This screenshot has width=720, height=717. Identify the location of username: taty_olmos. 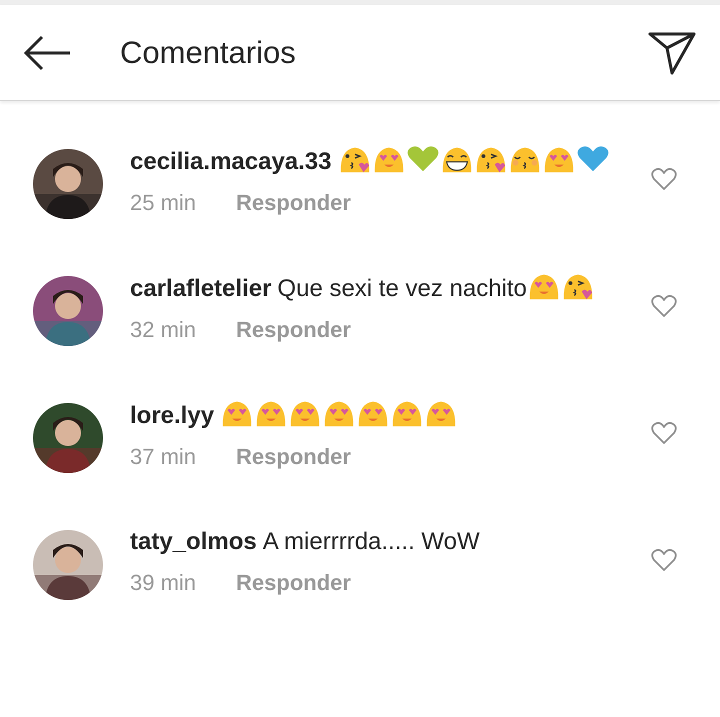
(193, 541).